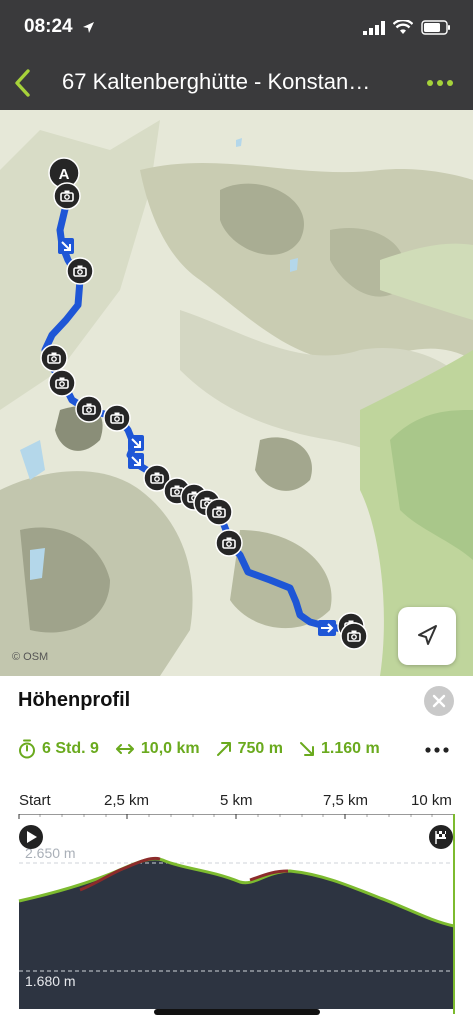 Image resolution: width=473 pixels, height=1024 pixels. I want to click on status-bar: 08:24, so click(236, 28).